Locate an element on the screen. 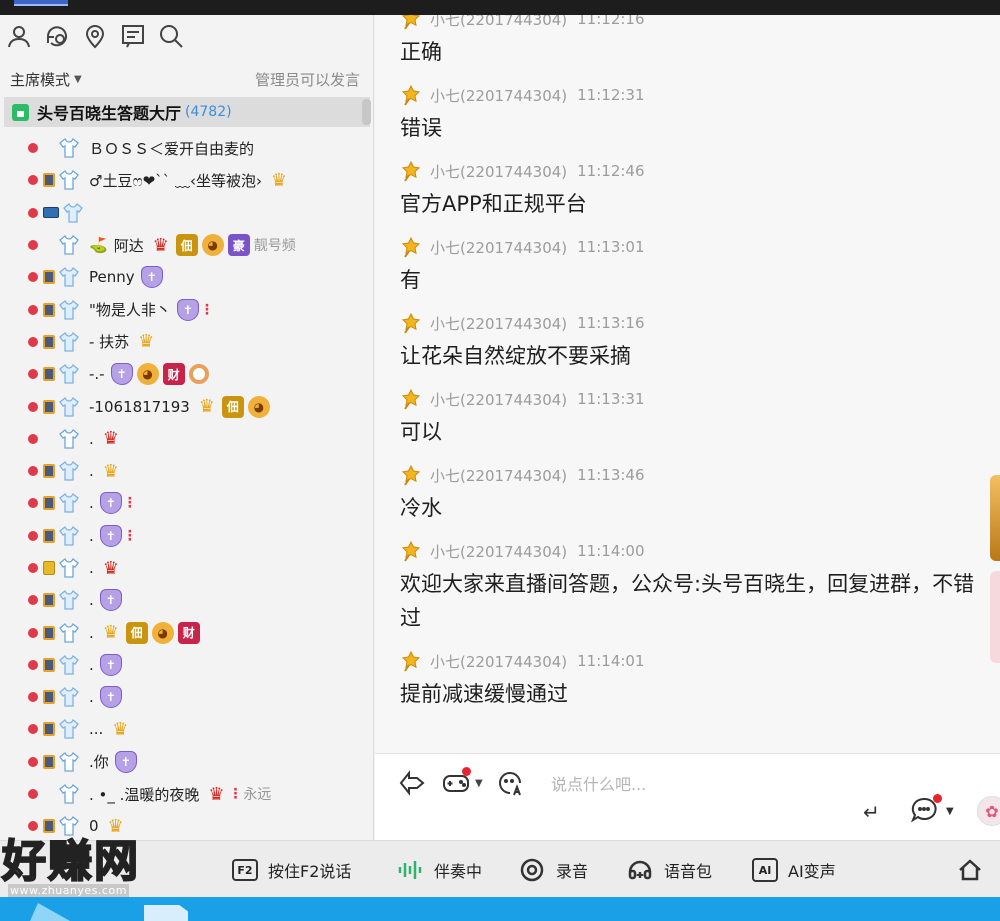 The width and height of the screenshot is (1000, 921). home-icon is located at coordinates (20, 112).